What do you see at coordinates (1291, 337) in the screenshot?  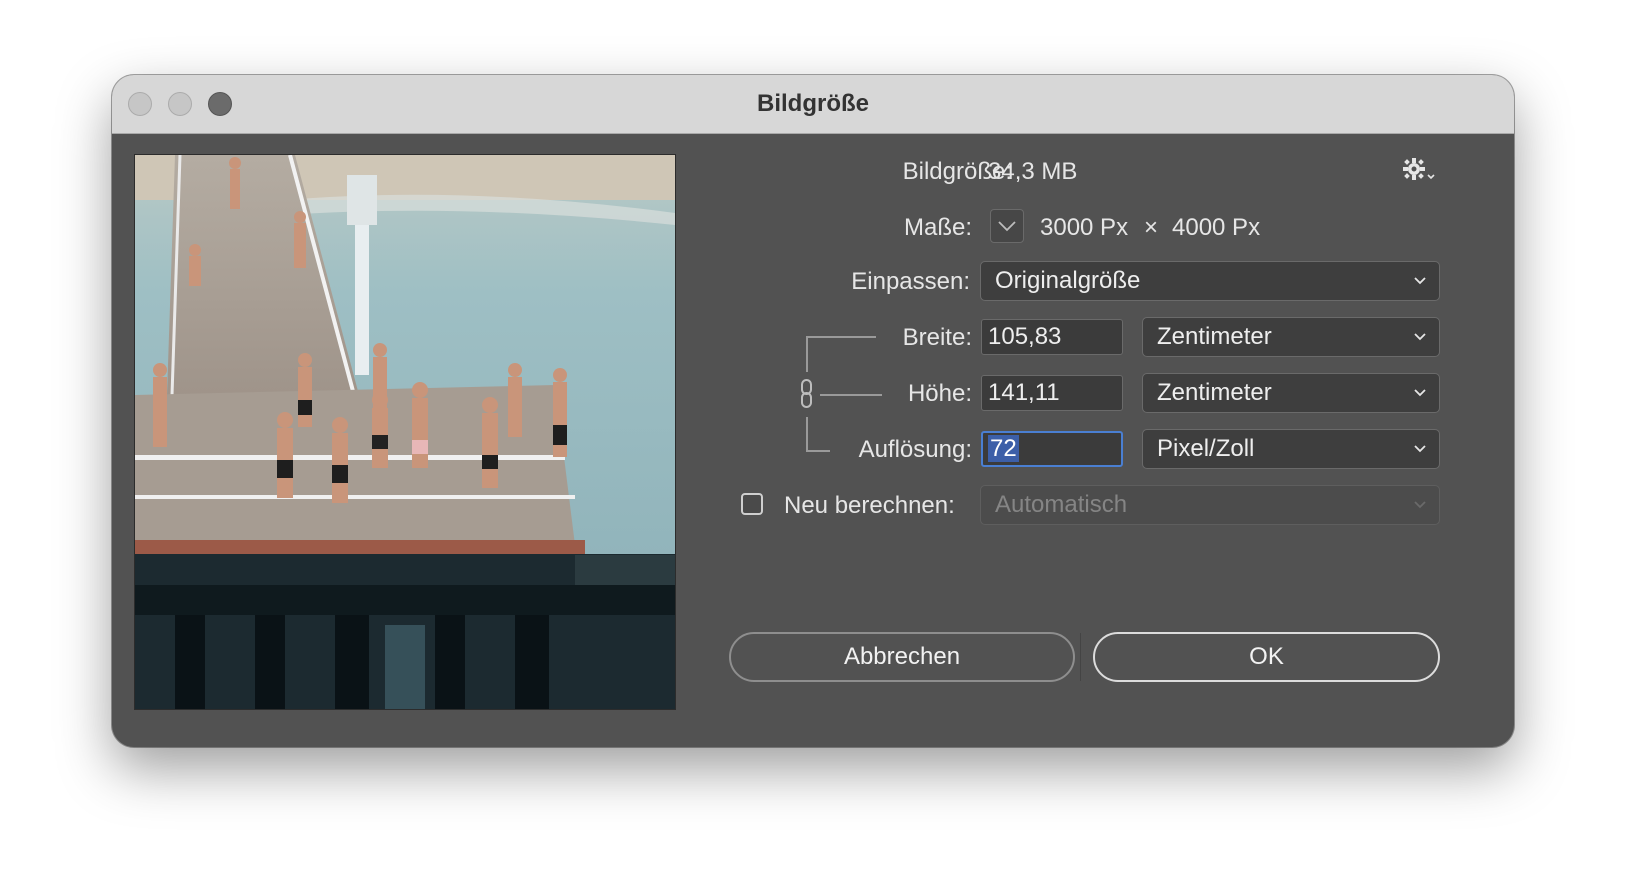 I see `width-unit-dropdown: Zentimeter` at bounding box center [1291, 337].